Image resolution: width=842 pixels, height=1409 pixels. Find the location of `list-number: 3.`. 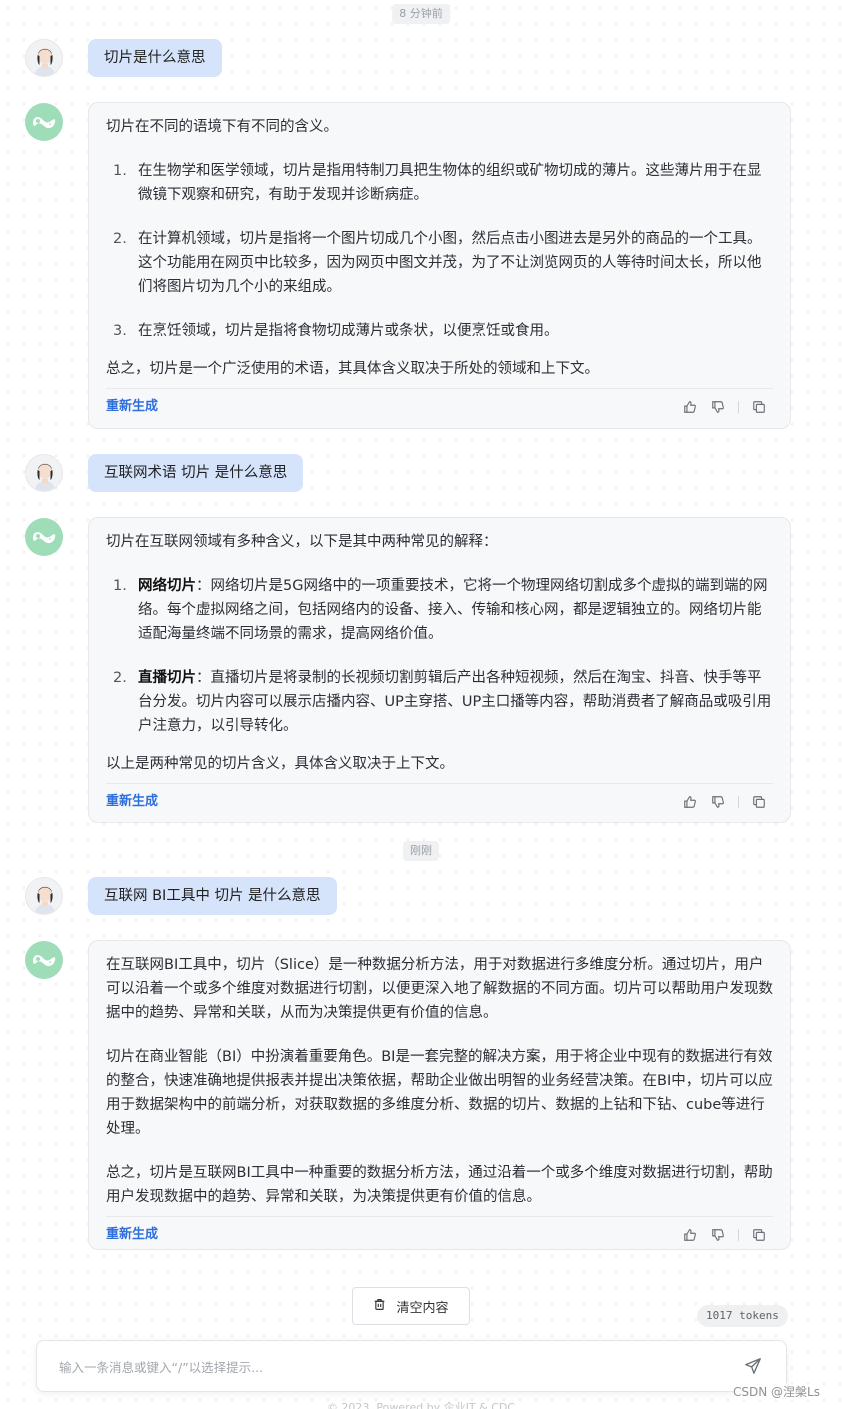

list-number: 3. is located at coordinates (120, 331).